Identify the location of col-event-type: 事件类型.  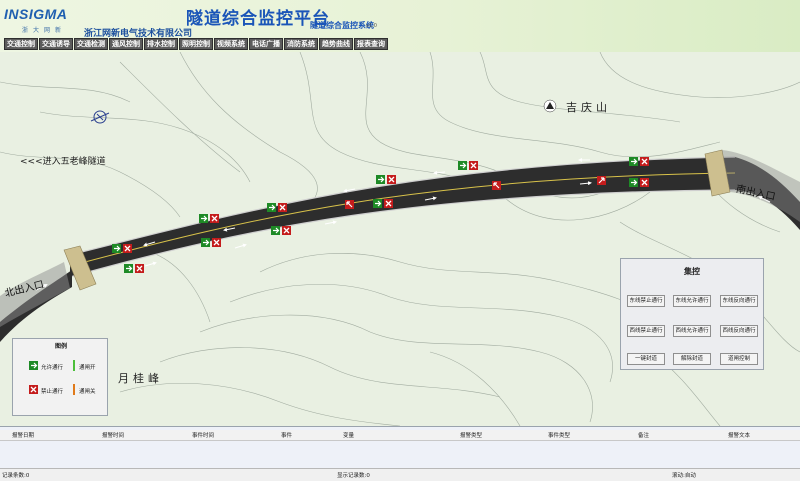
(559, 435).